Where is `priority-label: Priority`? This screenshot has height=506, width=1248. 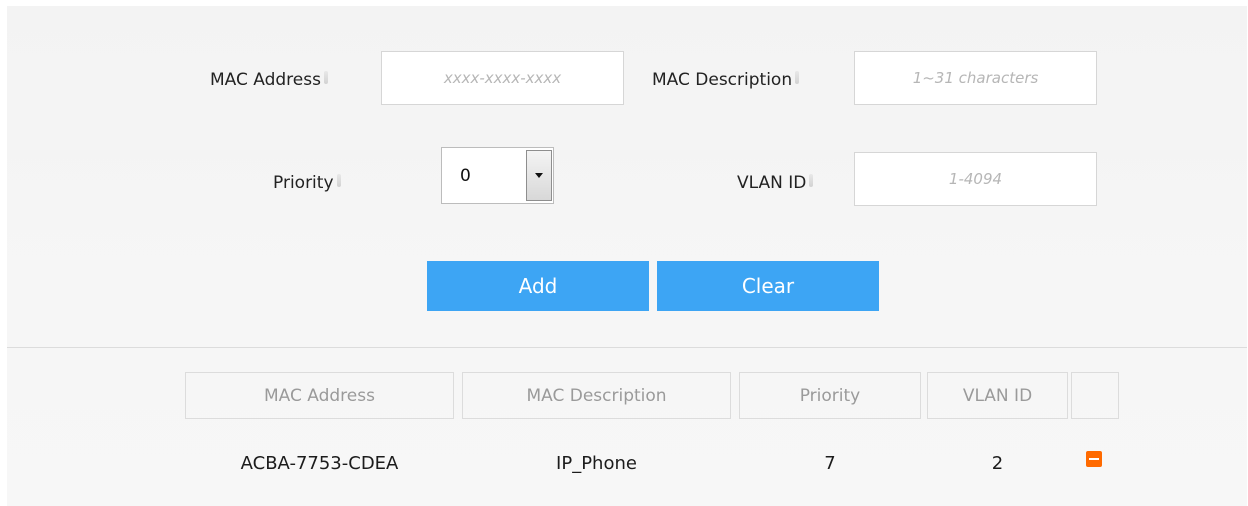
priority-label: Priority is located at coordinates (307, 183).